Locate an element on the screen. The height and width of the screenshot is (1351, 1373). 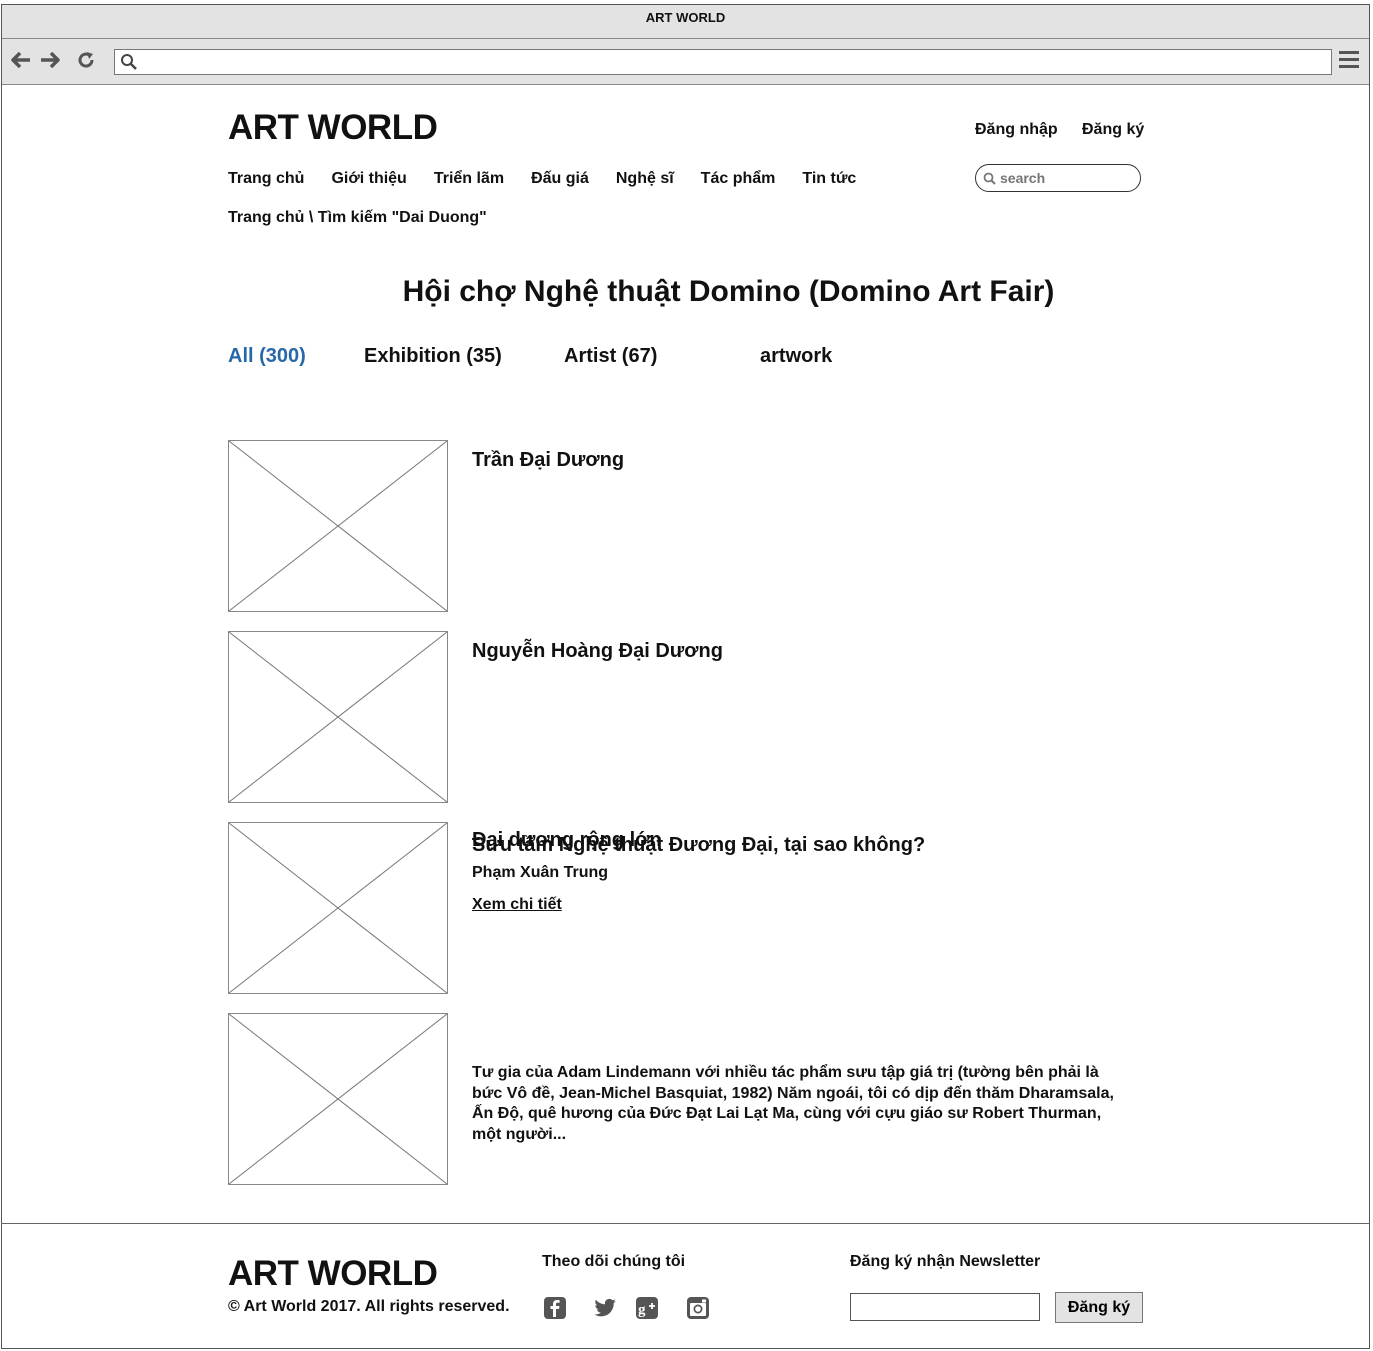
follow-heading: Theo dõi chúng tôi is located at coordinates (614, 1261).